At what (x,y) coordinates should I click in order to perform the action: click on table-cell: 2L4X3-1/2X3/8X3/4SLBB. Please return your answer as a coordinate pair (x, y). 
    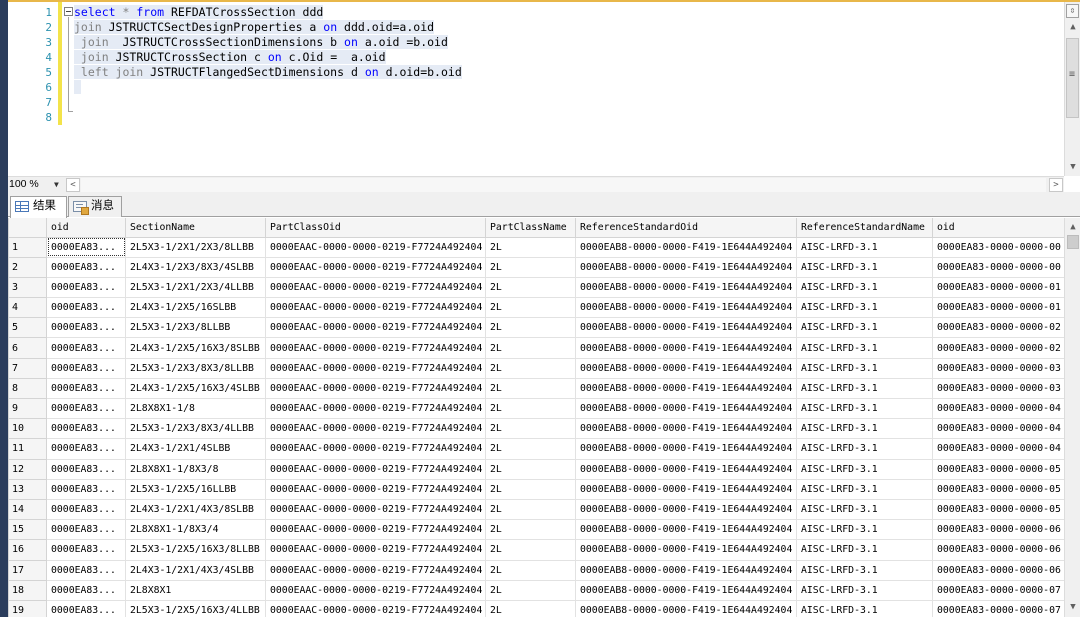
    Looking at the image, I should click on (195, 267).